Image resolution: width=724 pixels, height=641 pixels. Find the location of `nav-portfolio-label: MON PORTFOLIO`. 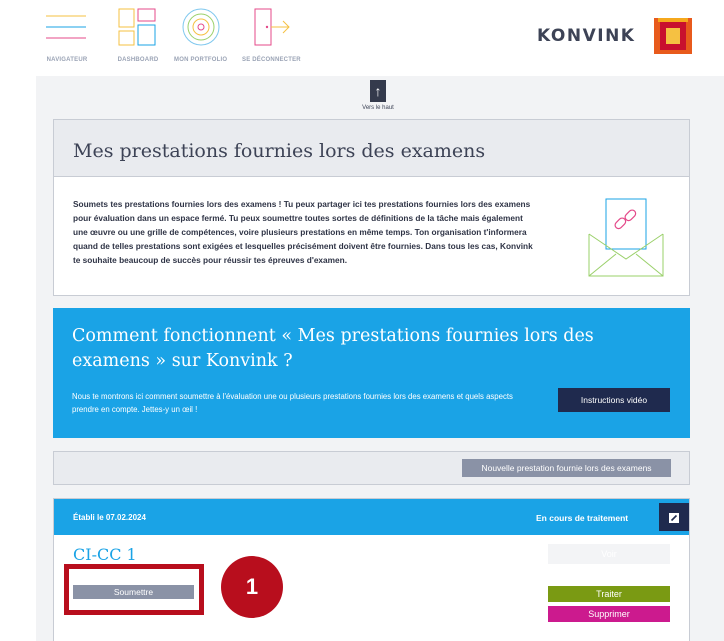

nav-portfolio-label: MON PORTFOLIO is located at coordinates (201, 60).